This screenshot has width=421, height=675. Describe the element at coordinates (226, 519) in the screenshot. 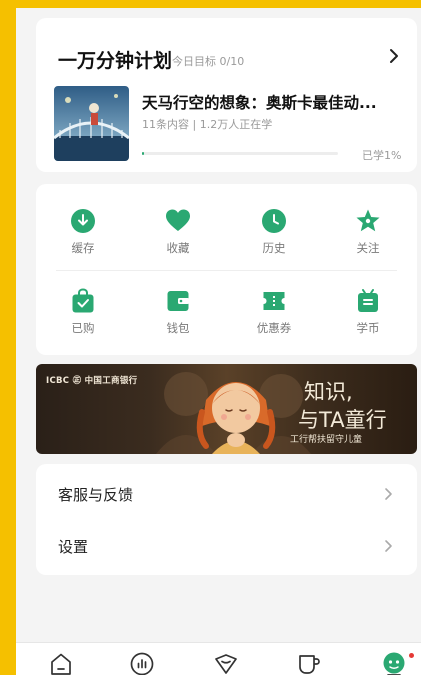

I see `settings-list: 客服与反馈 设置` at that location.